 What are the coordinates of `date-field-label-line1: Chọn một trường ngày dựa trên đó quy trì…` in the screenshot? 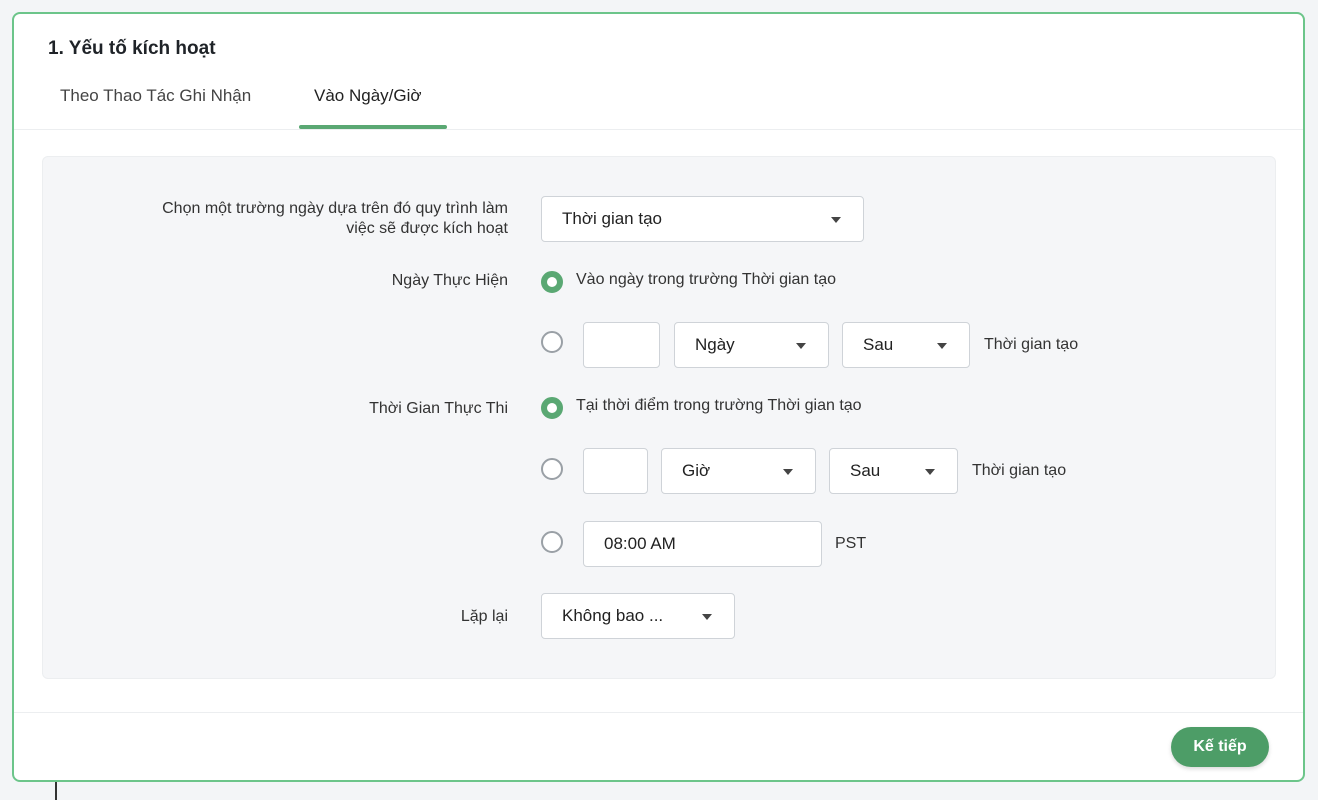 It's located at (335, 208).